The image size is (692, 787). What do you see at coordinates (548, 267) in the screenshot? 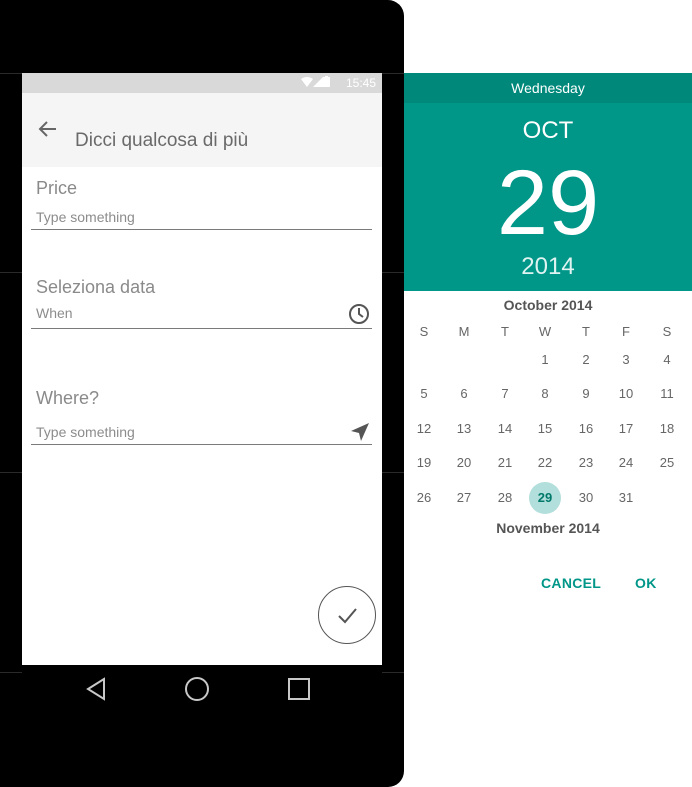
I see `picker-year: 2014` at bounding box center [548, 267].